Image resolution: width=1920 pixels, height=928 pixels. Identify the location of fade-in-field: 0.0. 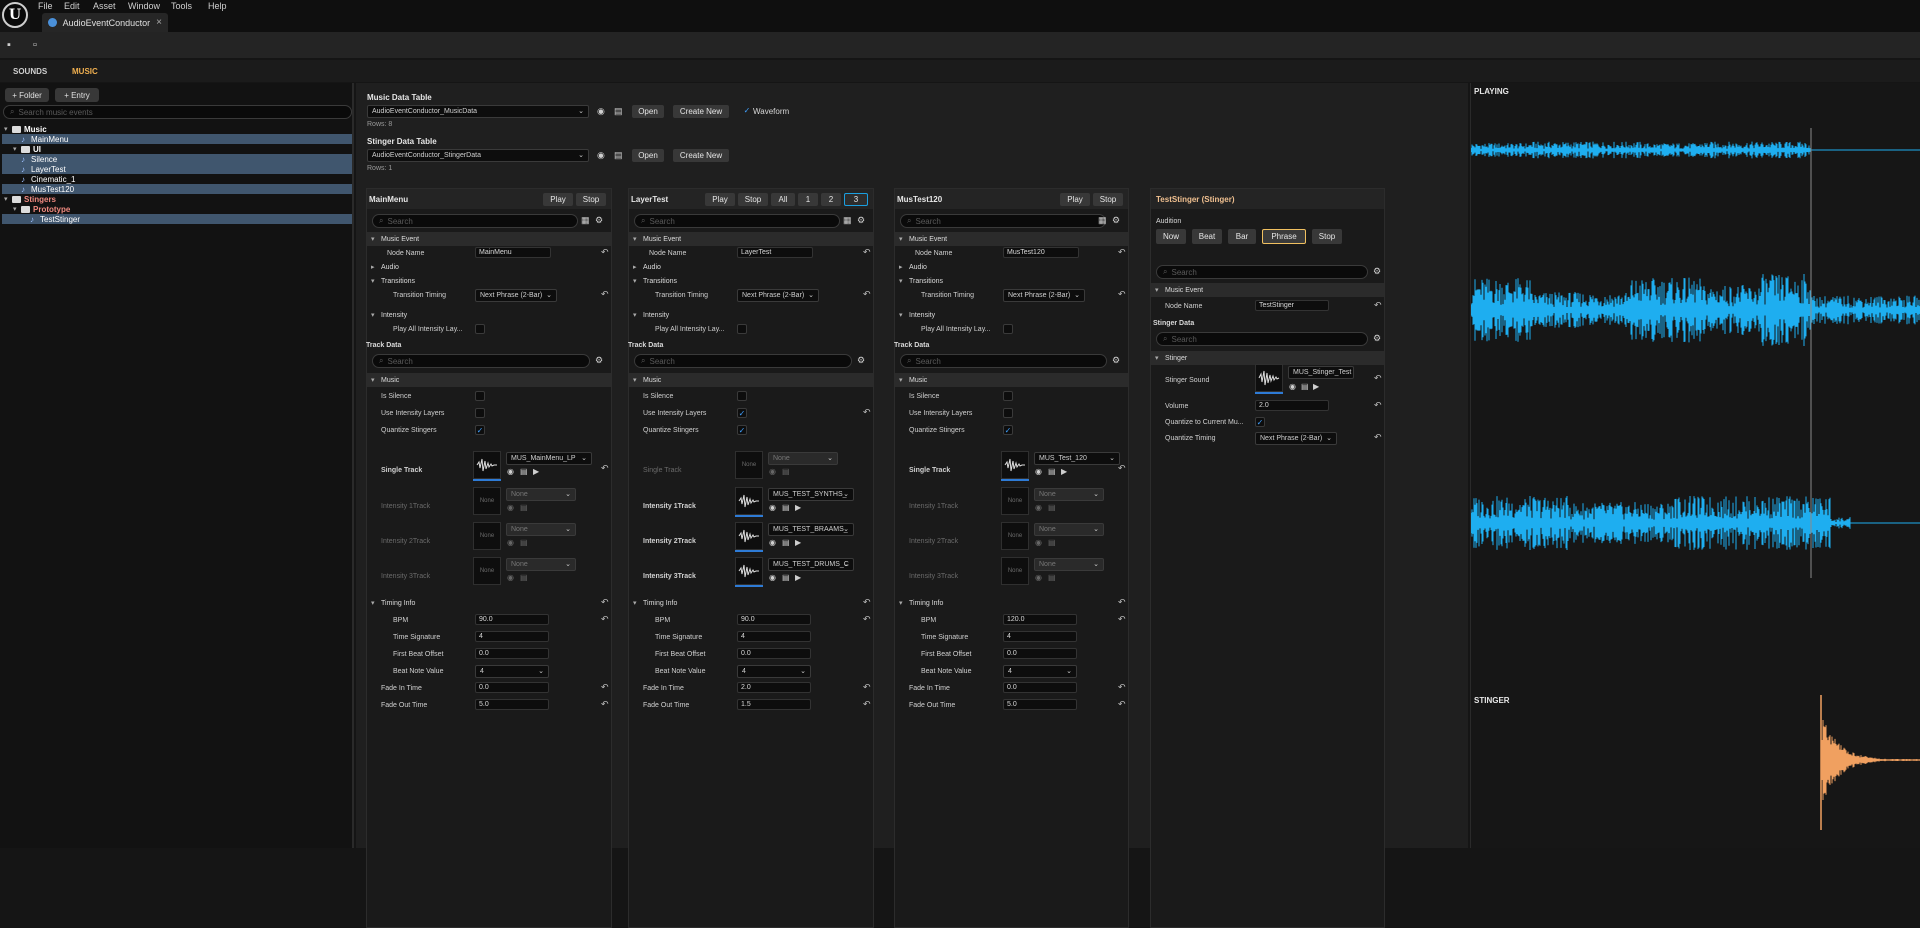
(1040, 687).